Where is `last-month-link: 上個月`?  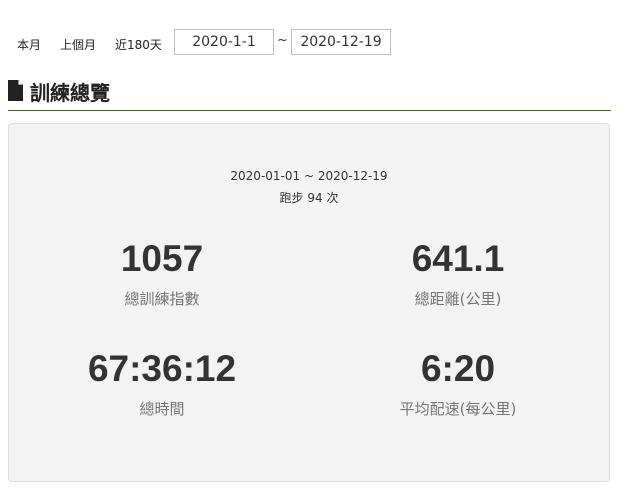
last-month-link: 上個月 is located at coordinates (78, 44).